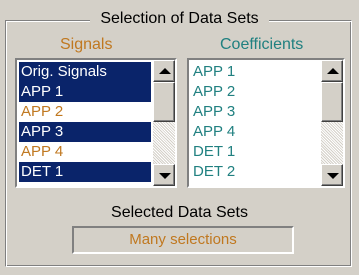 Image resolution: width=359 pixels, height=275 pixels. I want to click on signals-label: Signals, so click(86, 44).